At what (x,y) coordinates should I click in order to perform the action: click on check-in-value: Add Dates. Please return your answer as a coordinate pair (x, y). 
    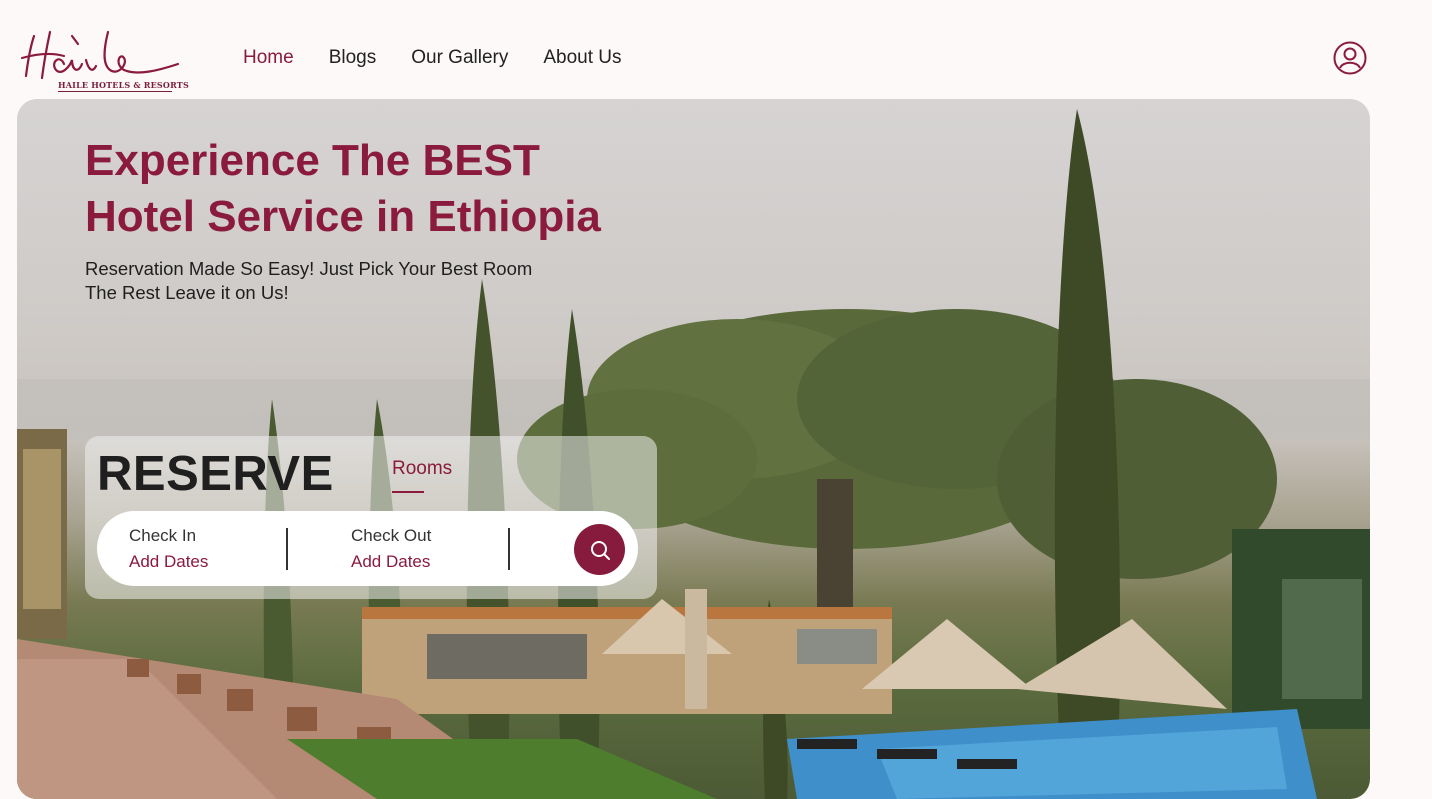
    Looking at the image, I should click on (169, 561).